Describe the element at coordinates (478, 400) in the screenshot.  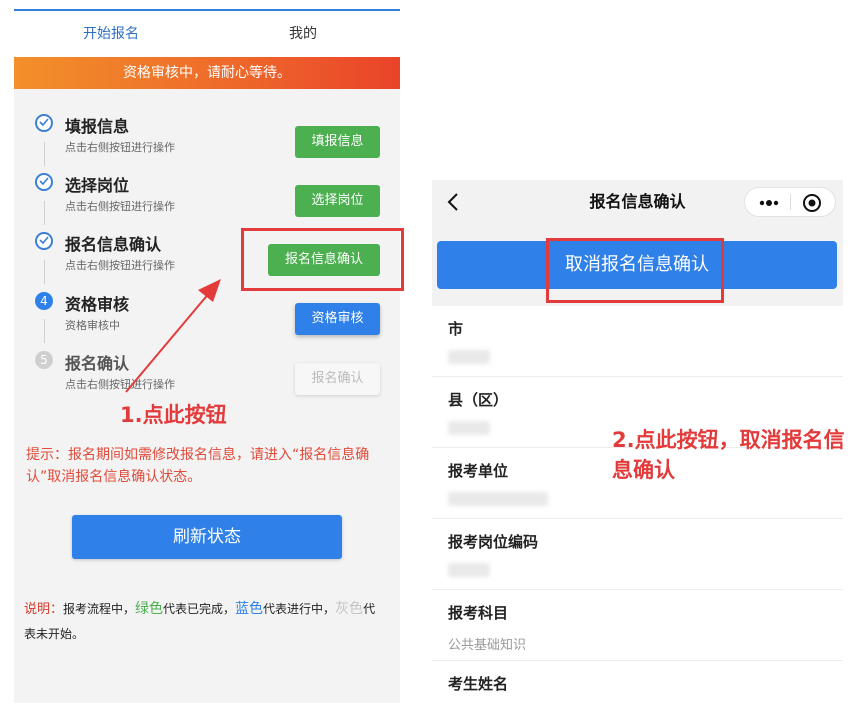
I see `field-label: 县（区）` at that location.